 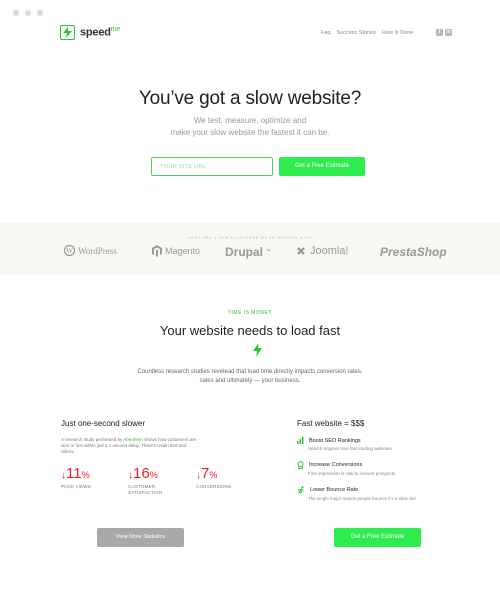 I want to click on feature-row: Increase Conversions, so click(x=346, y=465).